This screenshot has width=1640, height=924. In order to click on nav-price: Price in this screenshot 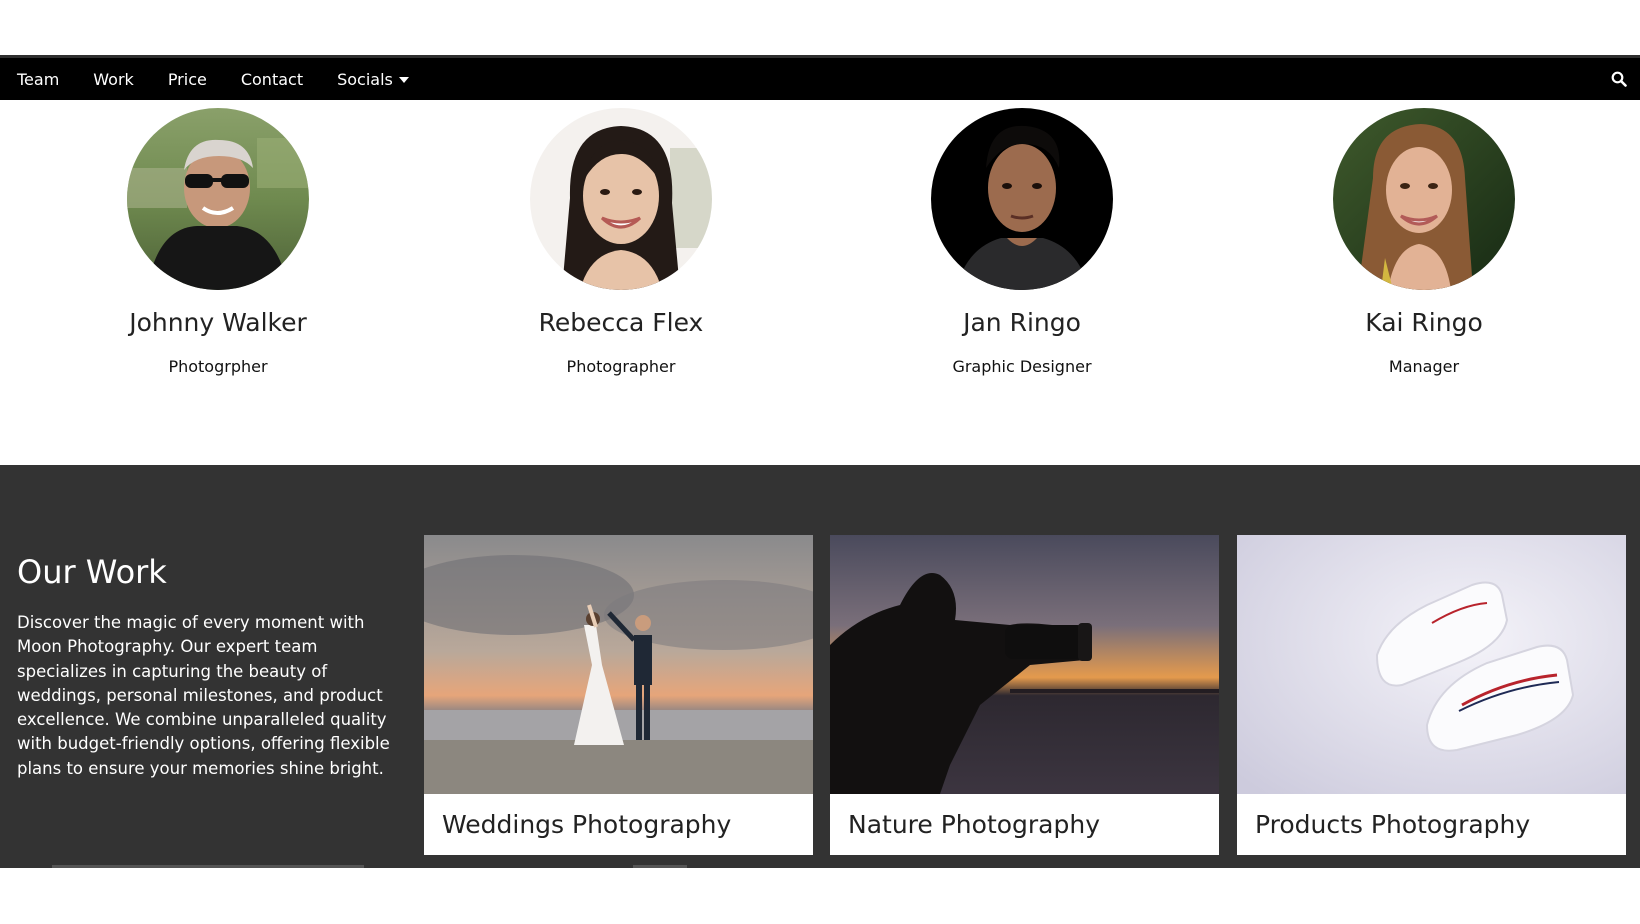, I will do `click(187, 79)`.